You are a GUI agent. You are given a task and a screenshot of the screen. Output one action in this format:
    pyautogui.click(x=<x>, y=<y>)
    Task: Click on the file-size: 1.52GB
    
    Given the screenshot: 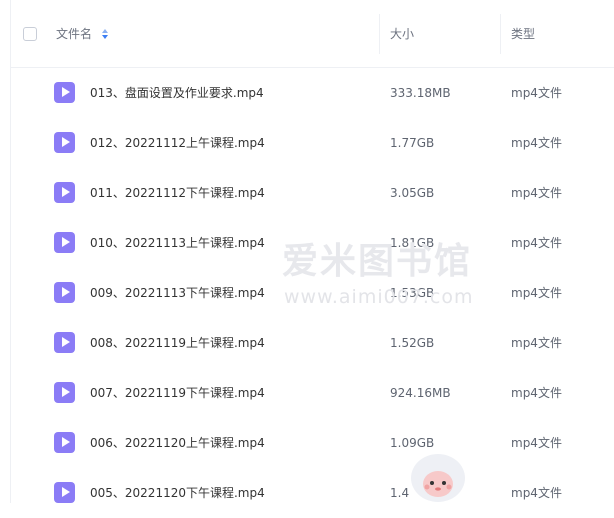 What is the action you would take?
    pyautogui.click(x=412, y=343)
    